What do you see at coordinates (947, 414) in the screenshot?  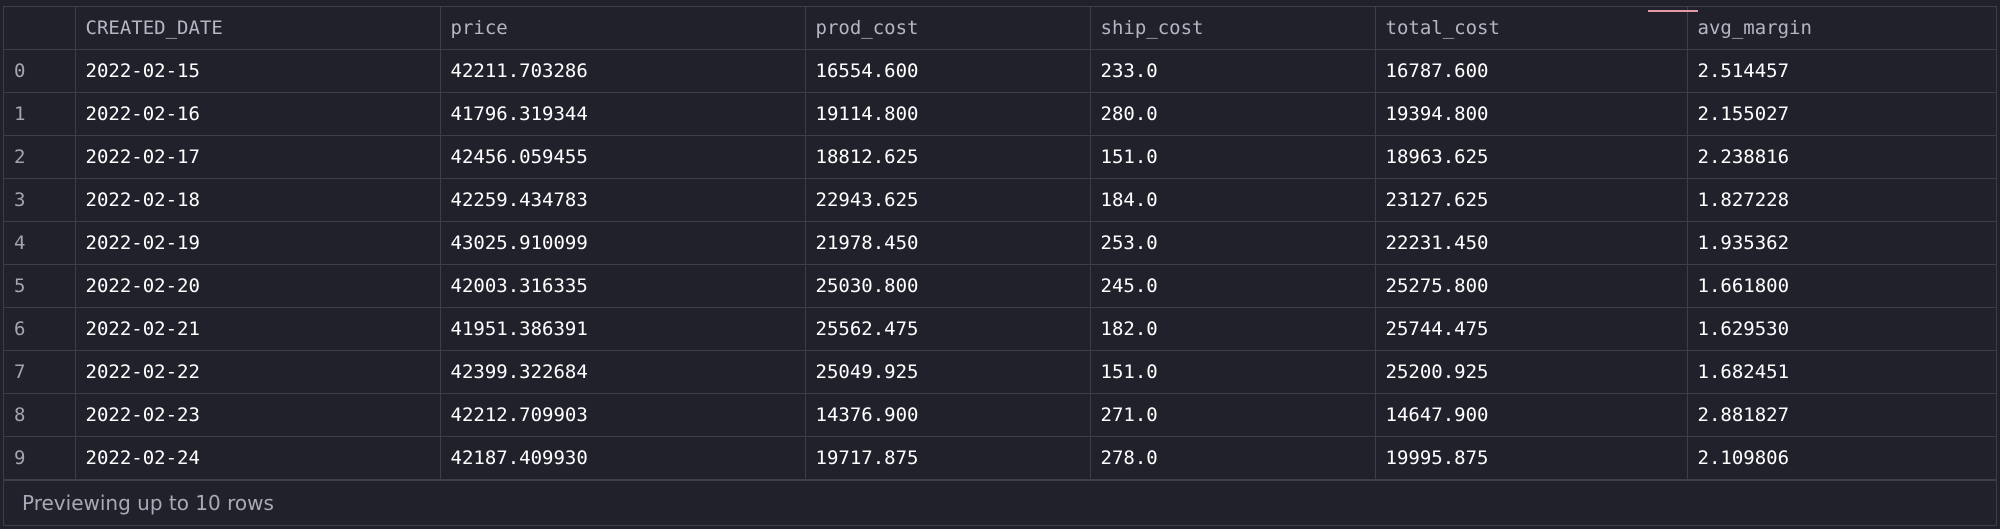 I see `prod-cost-cell: 14376.900` at bounding box center [947, 414].